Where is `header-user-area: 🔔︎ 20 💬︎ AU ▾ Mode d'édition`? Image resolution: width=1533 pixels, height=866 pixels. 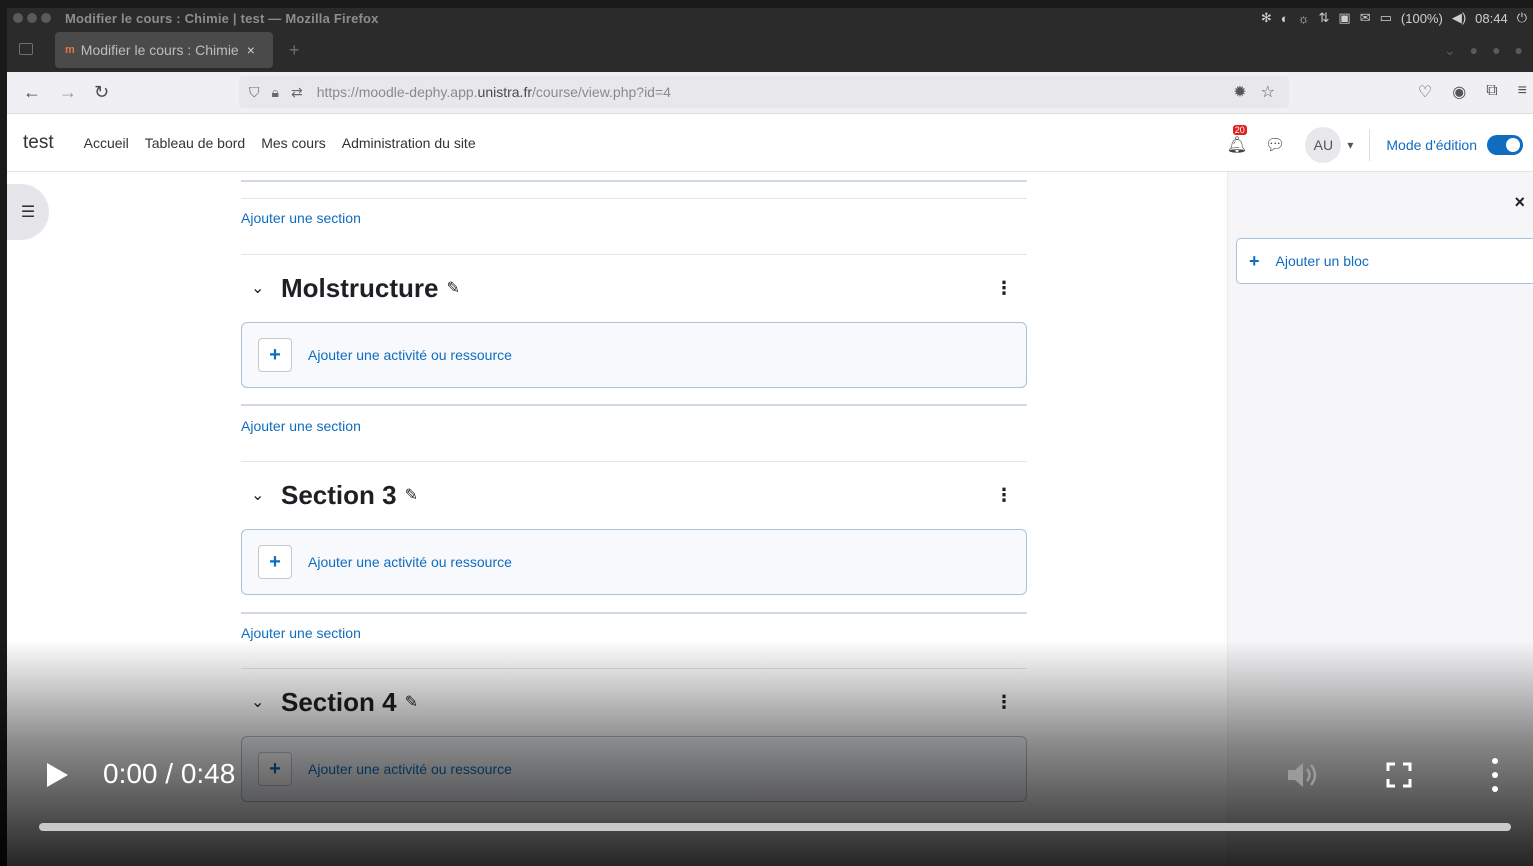 header-user-area: 🔔︎ 20 💬︎ AU ▾ Mode d'édition is located at coordinates (1375, 144).